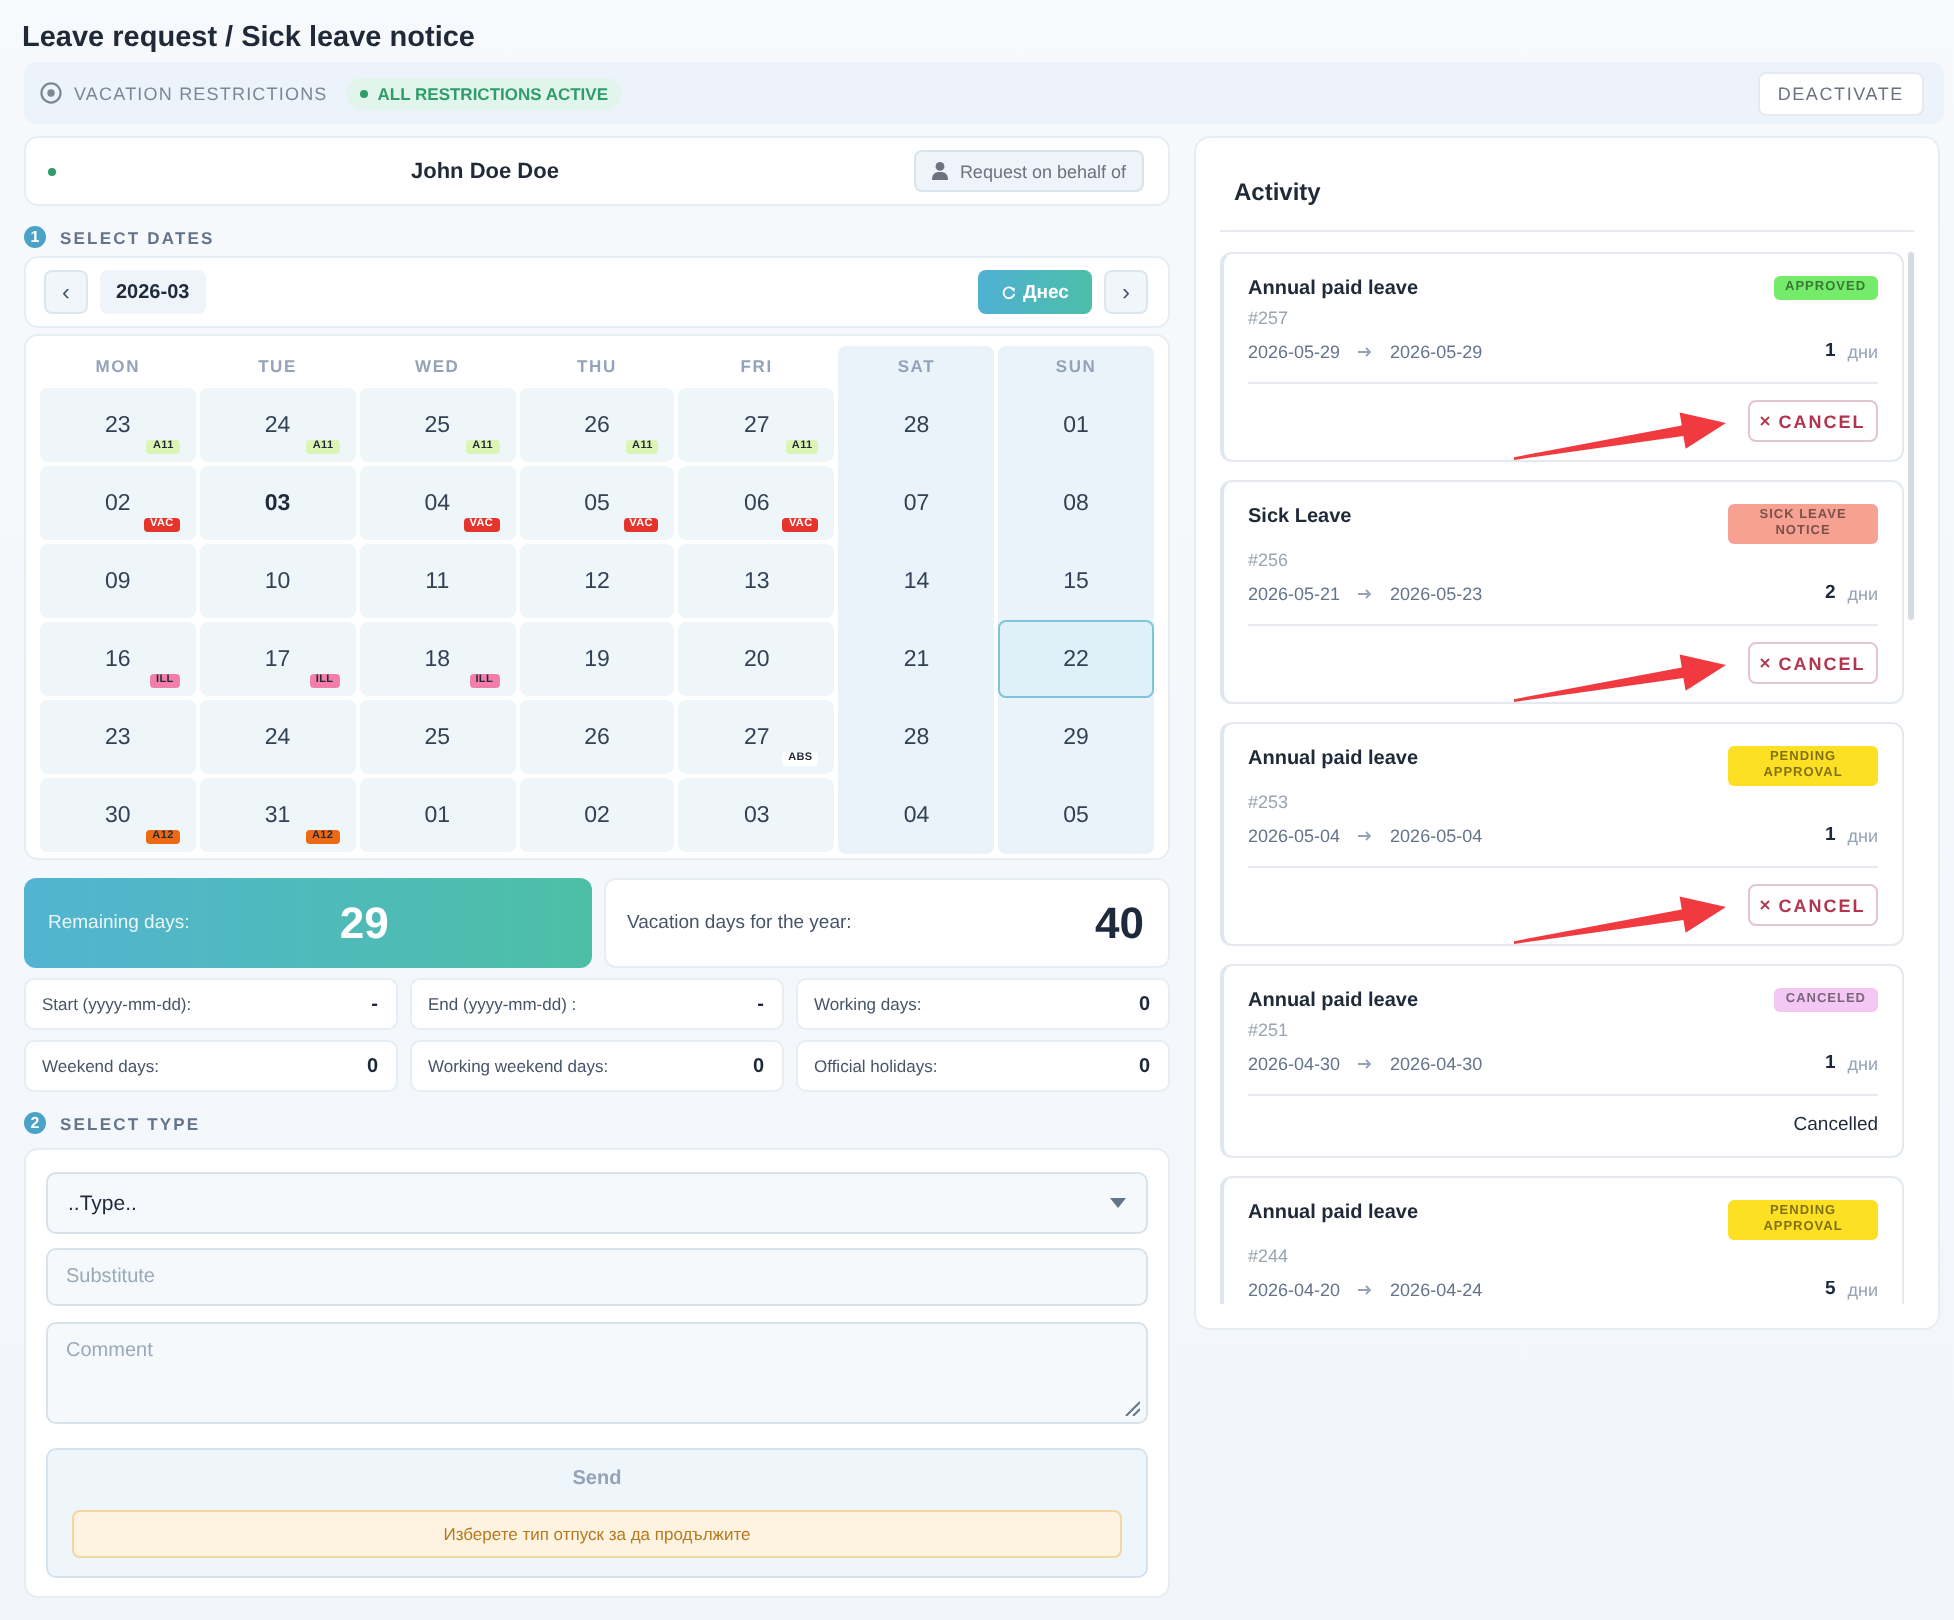  Describe the element at coordinates (1118, 1203) in the screenshot. I see `caret-icon` at that location.